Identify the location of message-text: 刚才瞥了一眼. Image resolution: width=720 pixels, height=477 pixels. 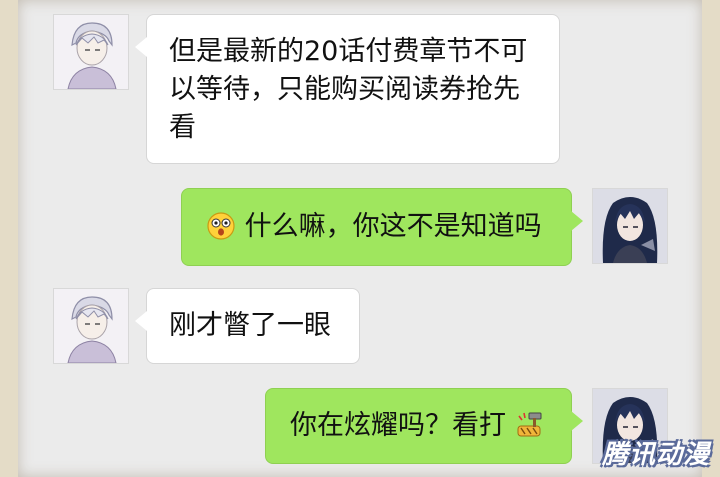
(250, 325).